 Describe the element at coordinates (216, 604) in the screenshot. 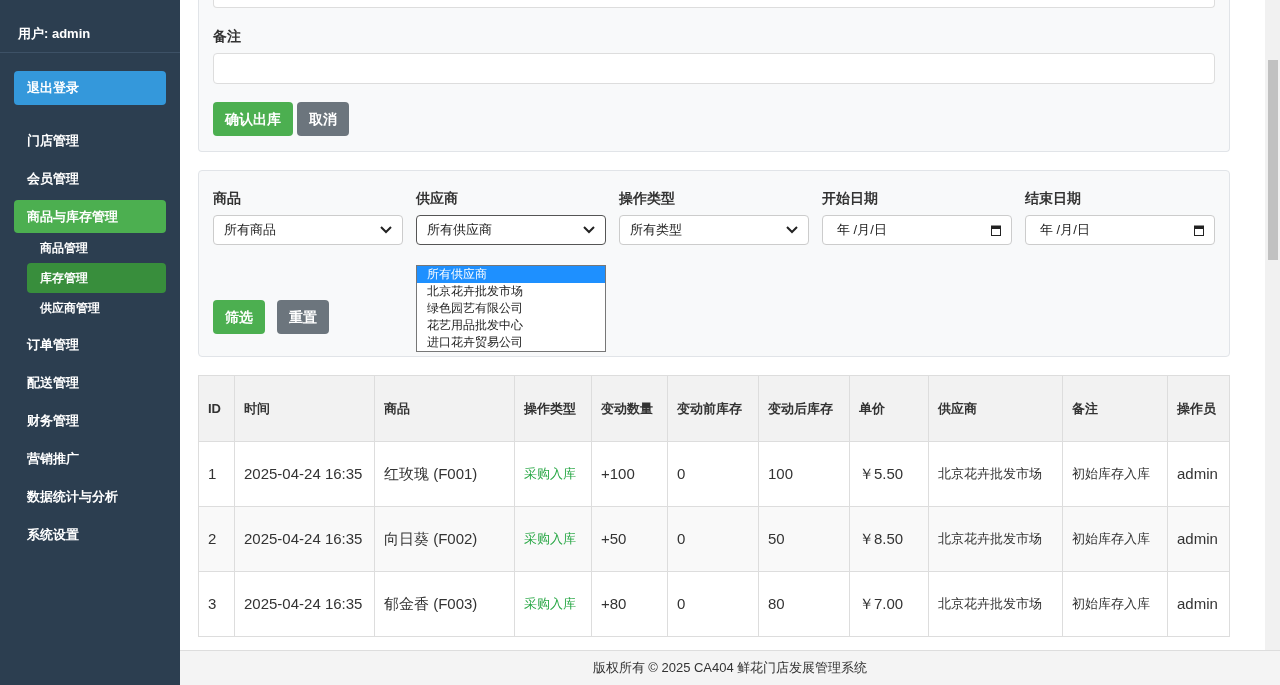

I see `table-cell: 3` at that location.